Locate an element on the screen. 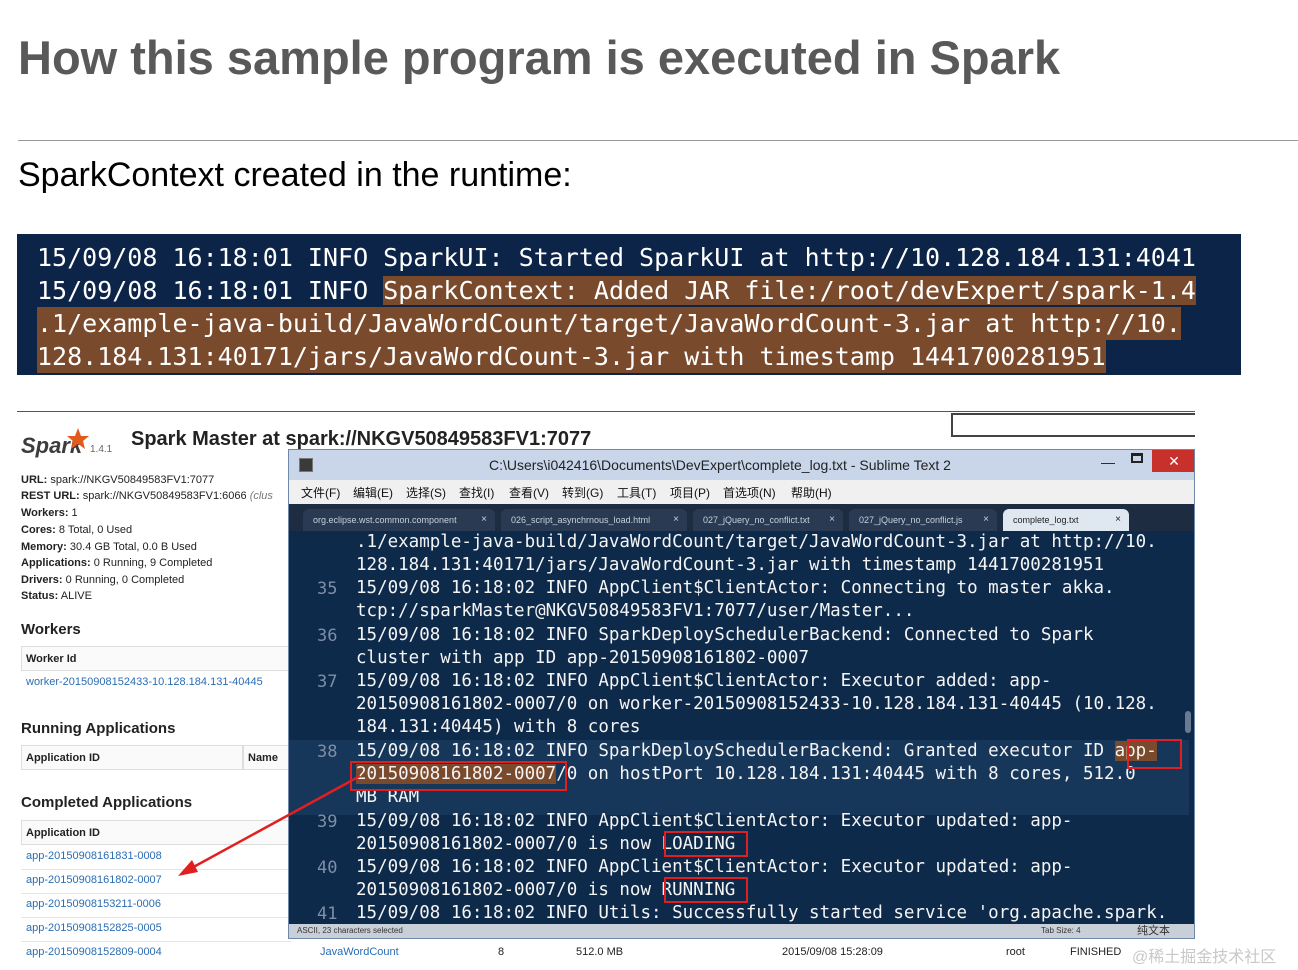 This screenshot has height=970, width=1298. console-line-2-prefix: 15/09/08 16:18:01 INFO is located at coordinates (210, 290).